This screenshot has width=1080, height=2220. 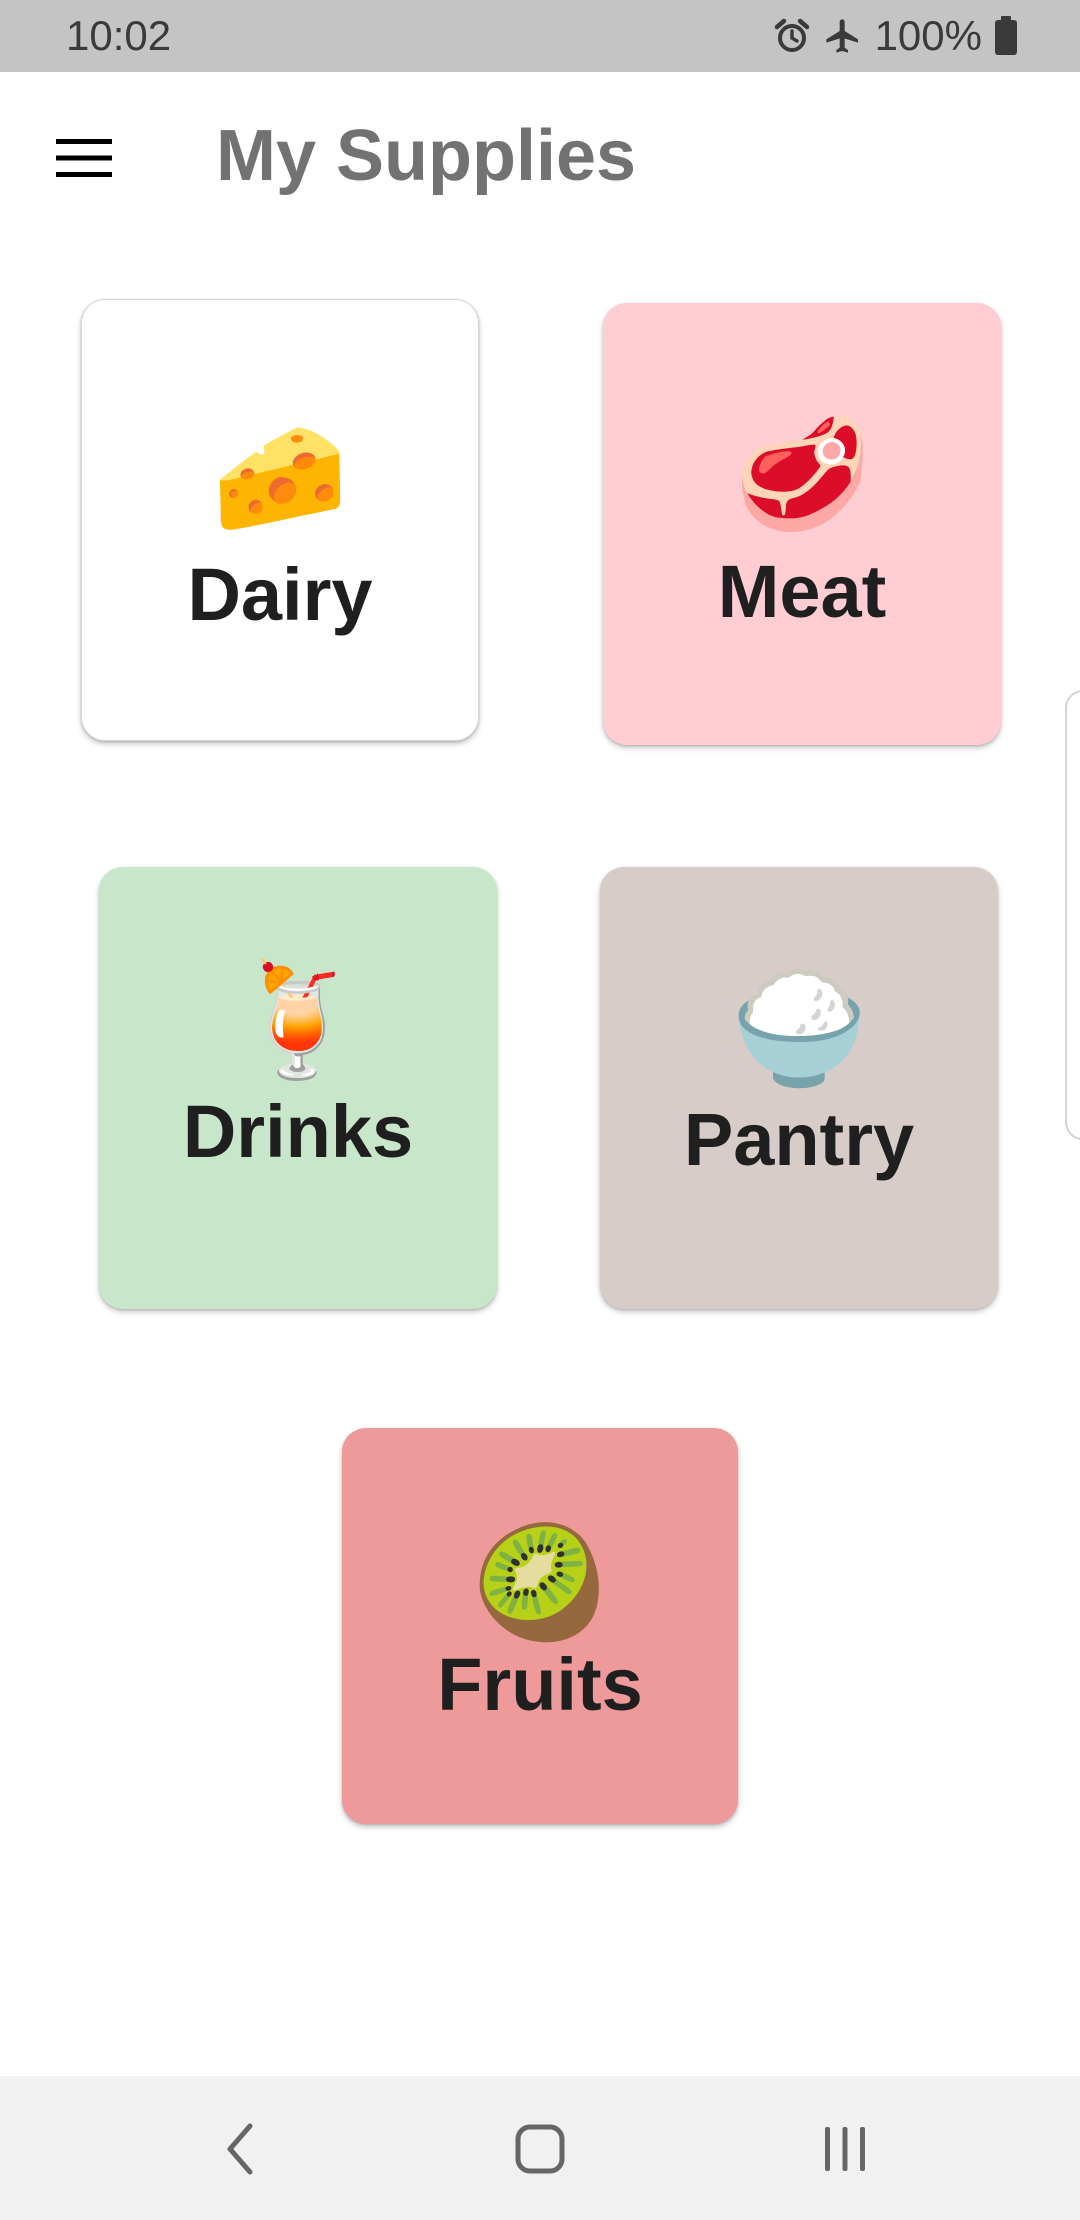 What do you see at coordinates (298, 1020) in the screenshot?
I see `cocktail-icon: 🍹` at bounding box center [298, 1020].